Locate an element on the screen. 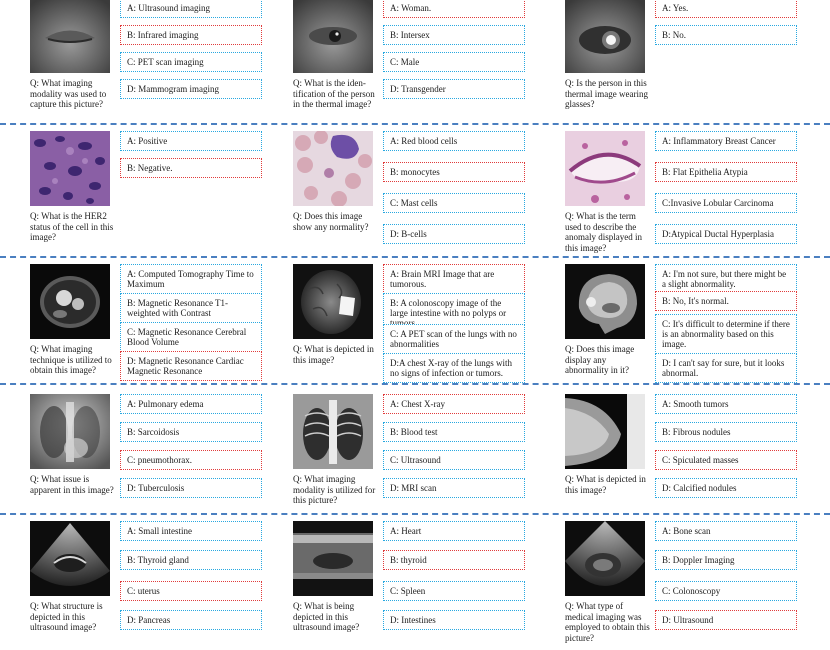 The image size is (830, 650). option-d: D: B-cells is located at coordinates (454, 234).